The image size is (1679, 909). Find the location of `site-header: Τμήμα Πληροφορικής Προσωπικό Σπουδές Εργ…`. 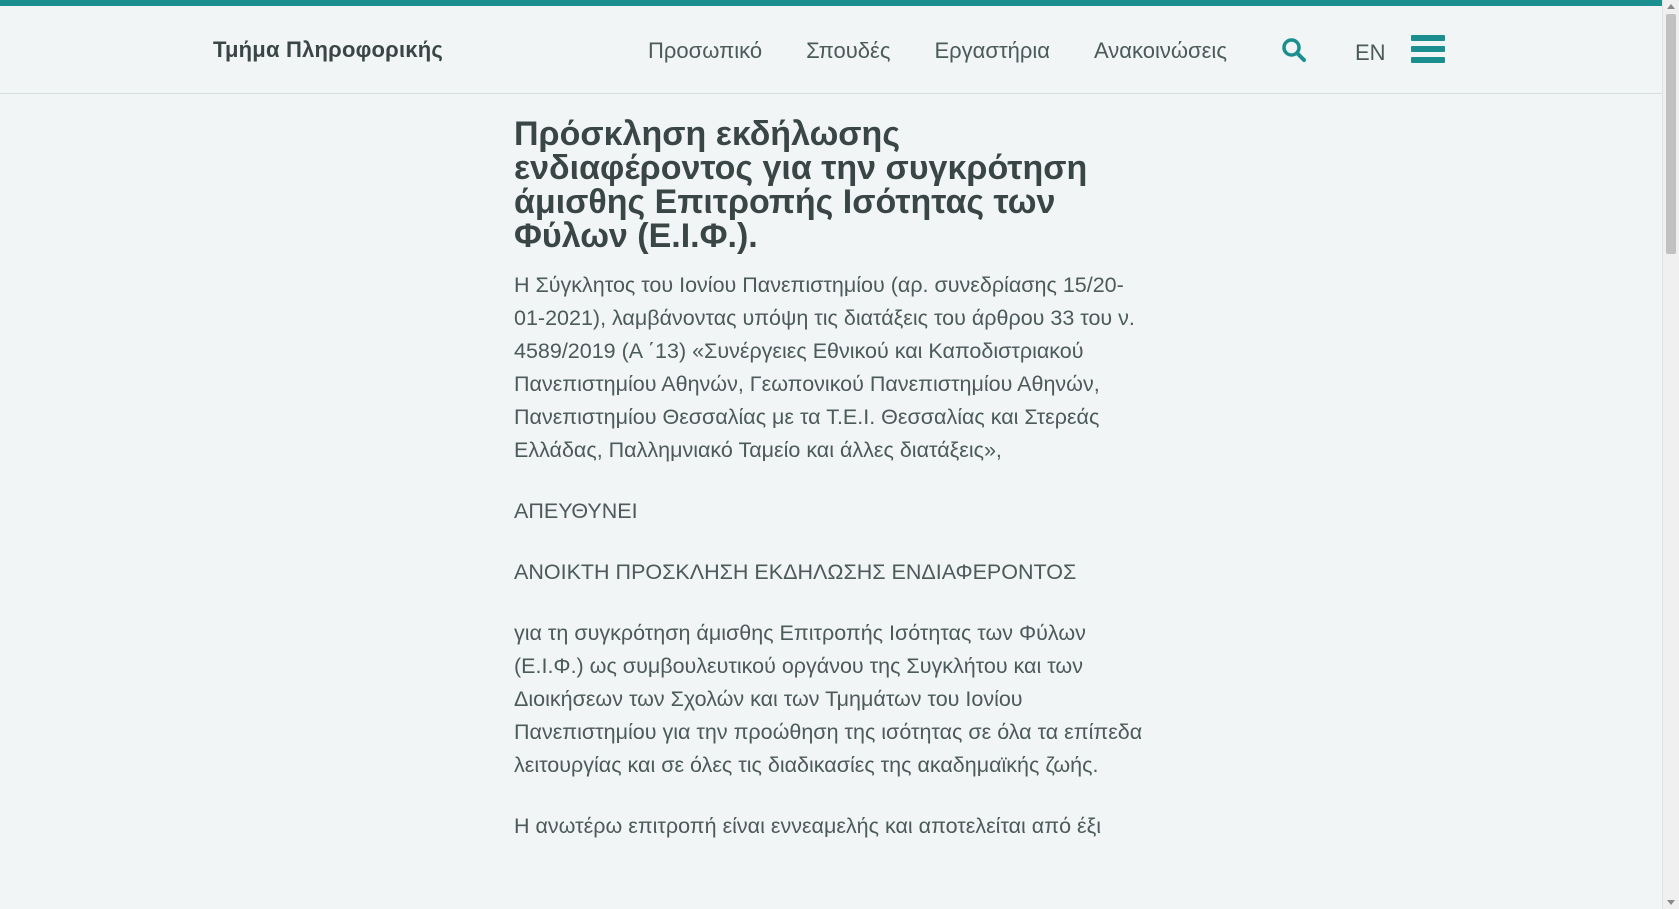

site-header: Τμήμα Πληροφορικής Προσωπικό Σπουδές Εργ… is located at coordinates (831, 50).